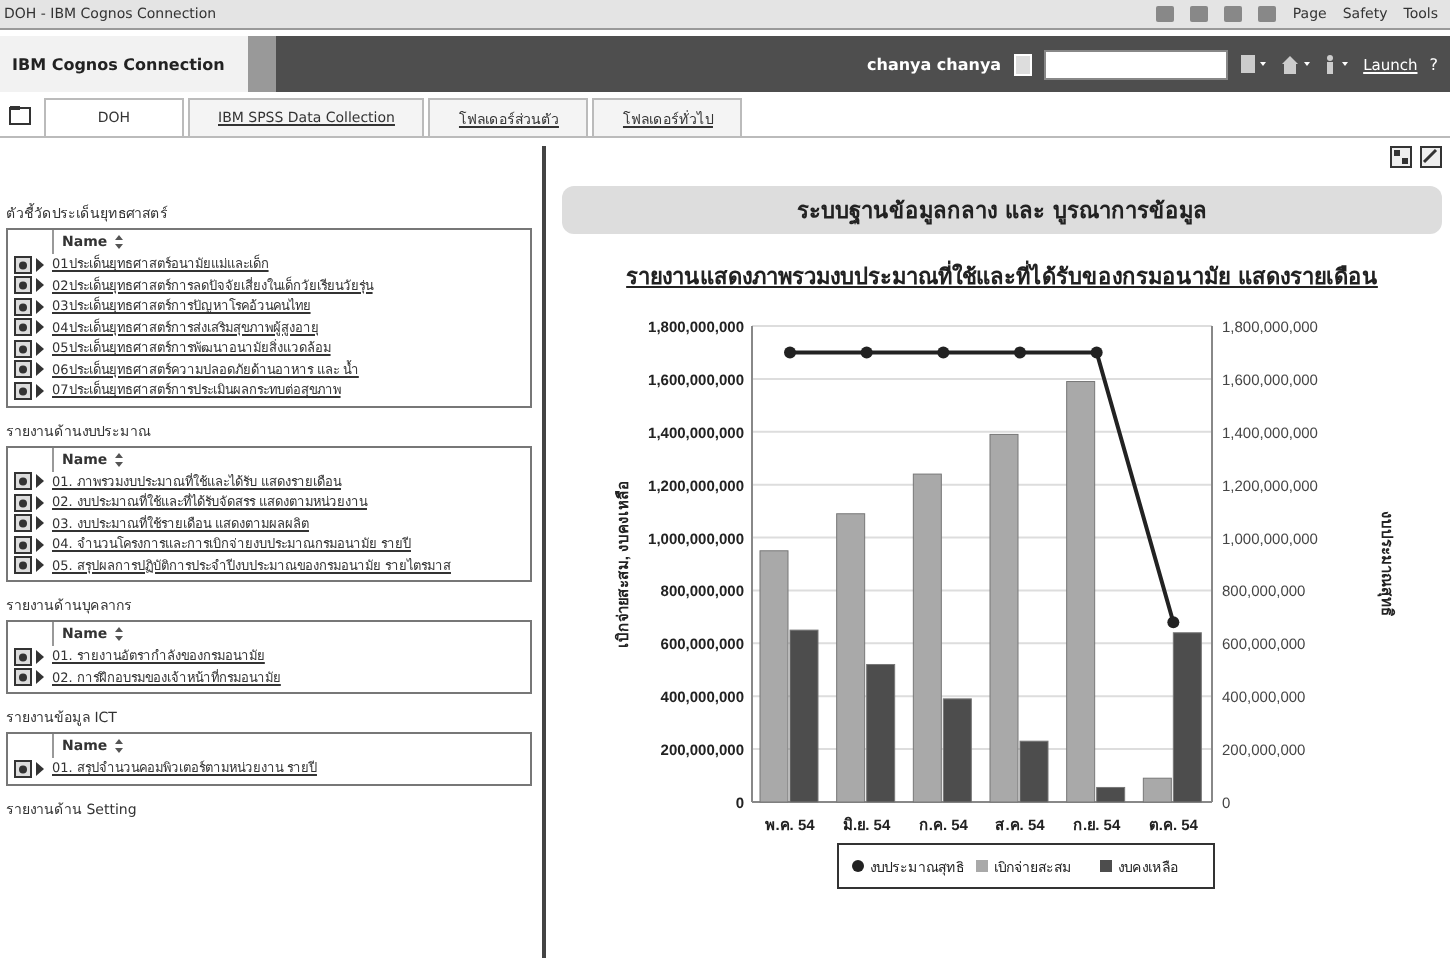  I want to click on home-folder-icon, so click(20, 114).